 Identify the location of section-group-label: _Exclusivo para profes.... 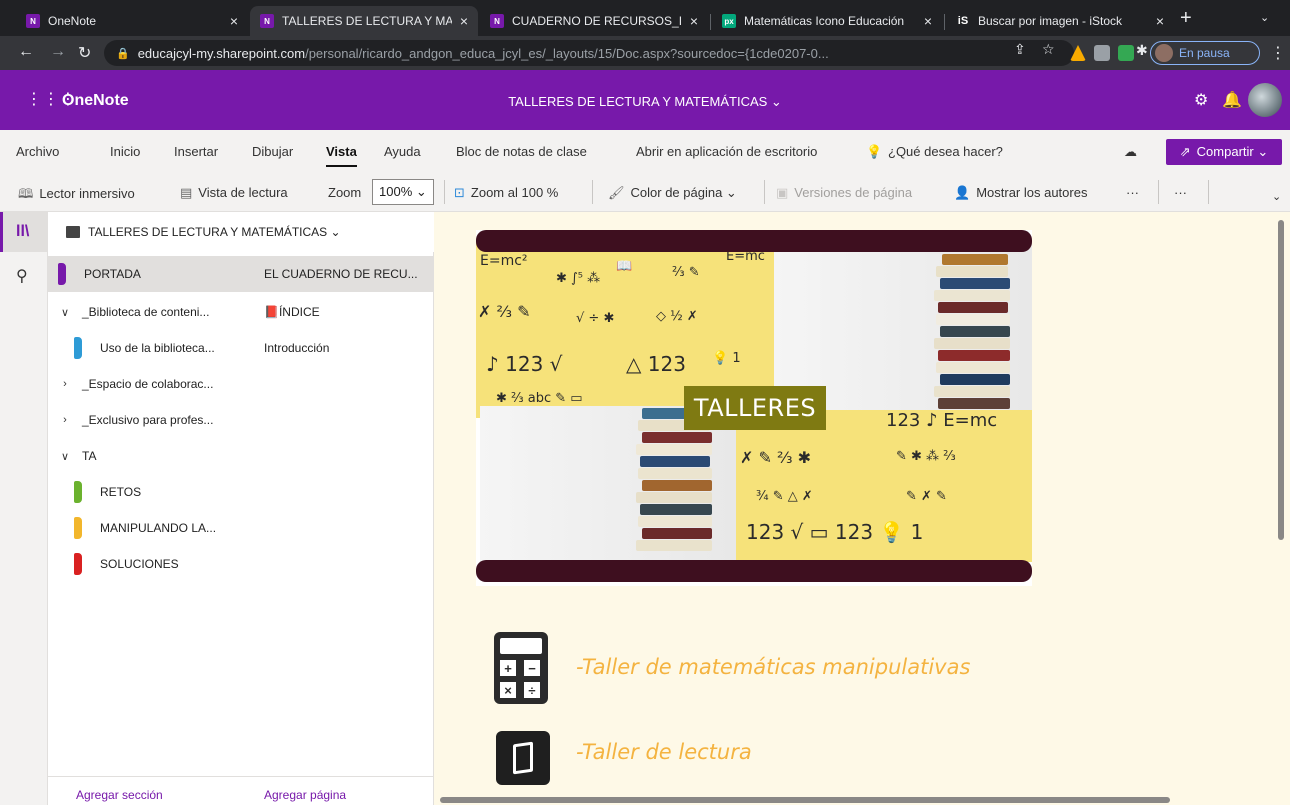
(148, 420).